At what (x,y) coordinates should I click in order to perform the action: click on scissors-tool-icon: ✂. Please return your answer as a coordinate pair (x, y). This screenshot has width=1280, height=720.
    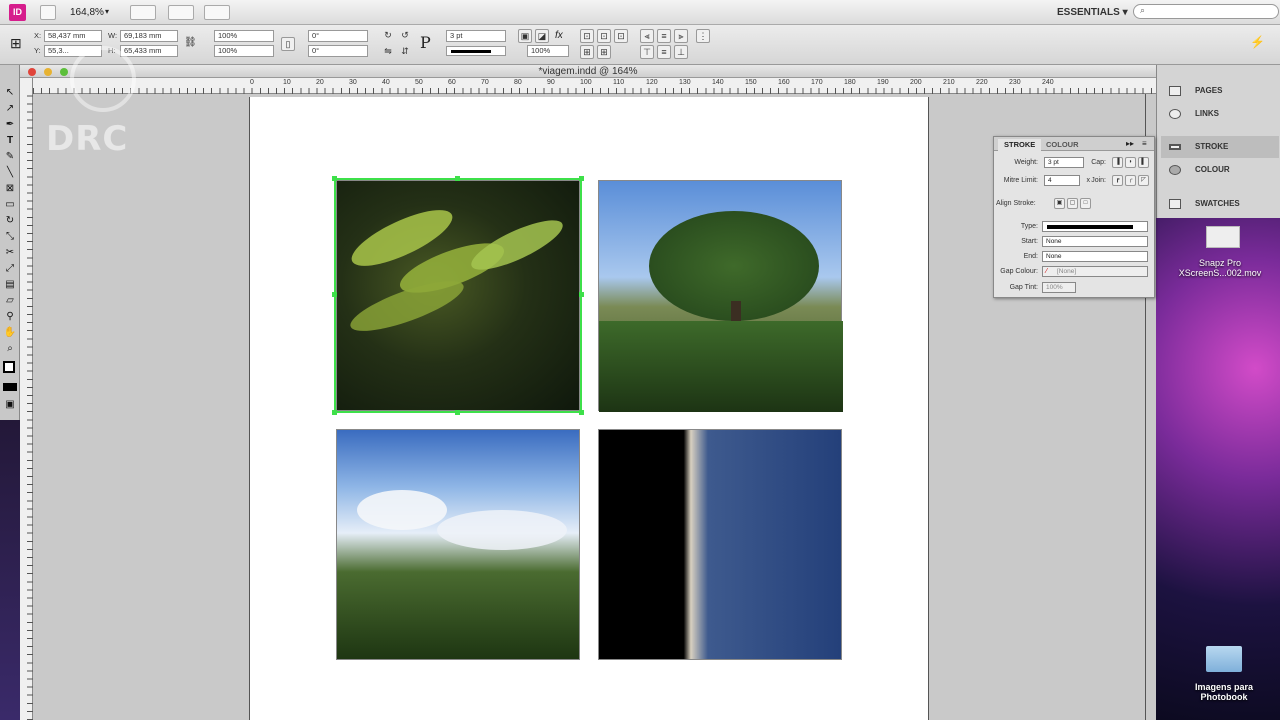
    Looking at the image, I should click on (10, 253).